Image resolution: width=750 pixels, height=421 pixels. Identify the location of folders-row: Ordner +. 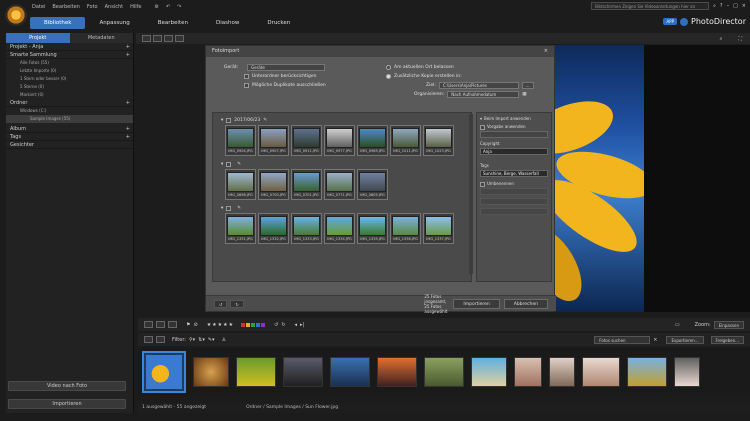
(69, 103).